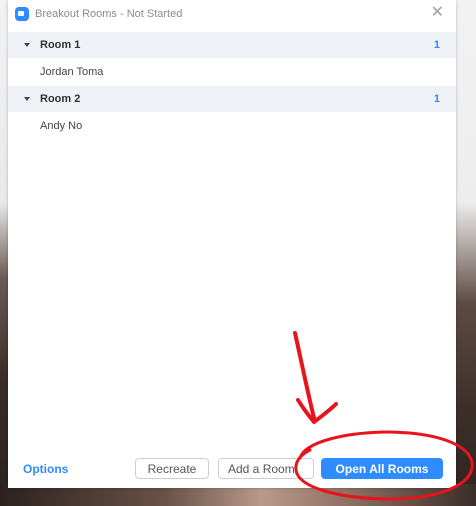 The height and width of the screenshot is (506, 476). Describe the element at coordinates (266, 468) in the screenshot. I see `add-room-button: Add a Room` at that location.